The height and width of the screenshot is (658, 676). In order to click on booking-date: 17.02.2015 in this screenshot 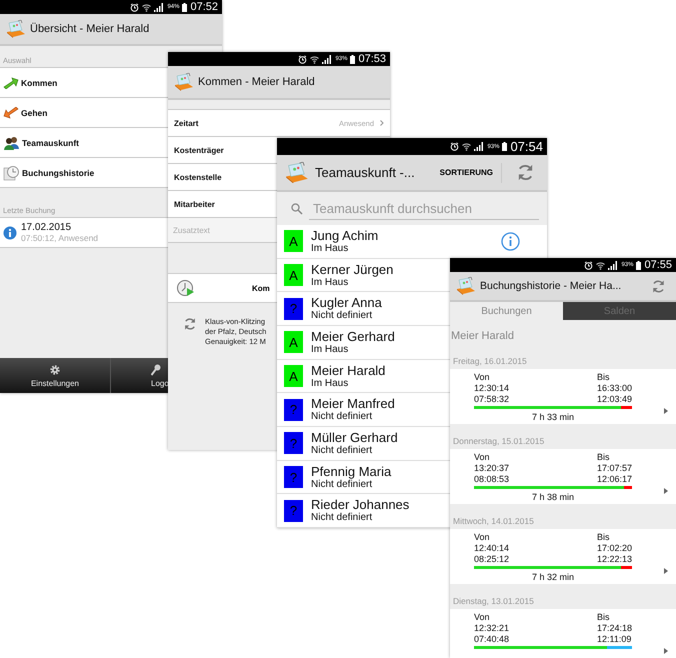, I will do `click(46, 227)`.